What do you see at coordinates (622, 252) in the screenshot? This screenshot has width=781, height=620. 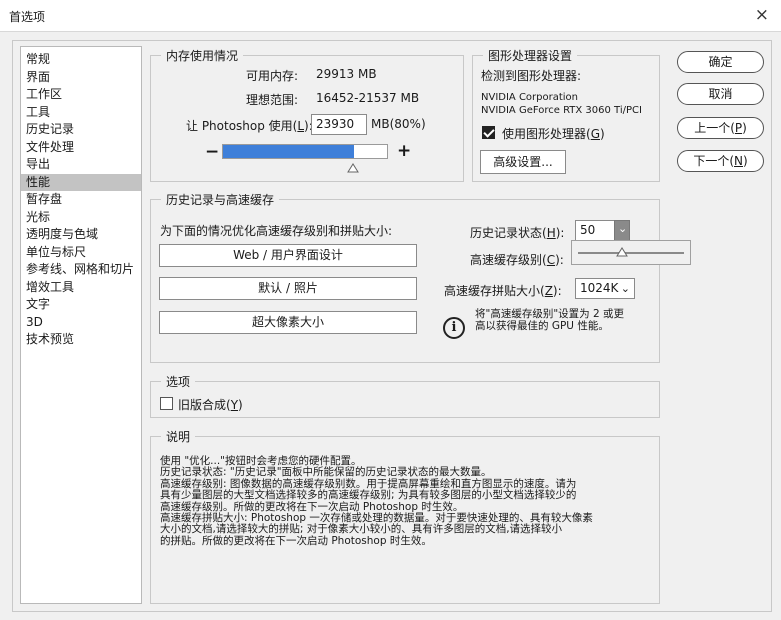 I see `cache-levels-slider-thumb` at bounding box center [622, 252].